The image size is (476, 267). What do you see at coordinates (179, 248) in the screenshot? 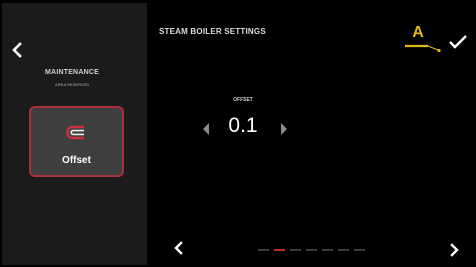
I see `previous-page-icon` at bounding box center [179, 248].